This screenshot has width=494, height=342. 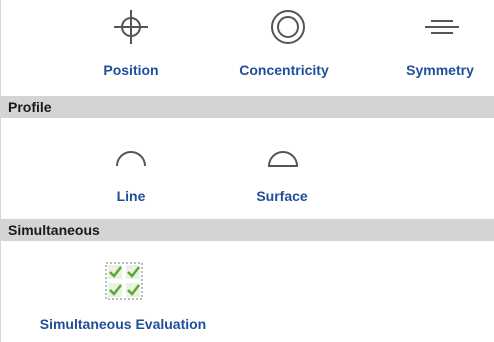 What do you see at coordinates (247, 230) in the screenshot?
I see `simultaneous-section-header: Simultaneous` at bounding box center [247, 230].